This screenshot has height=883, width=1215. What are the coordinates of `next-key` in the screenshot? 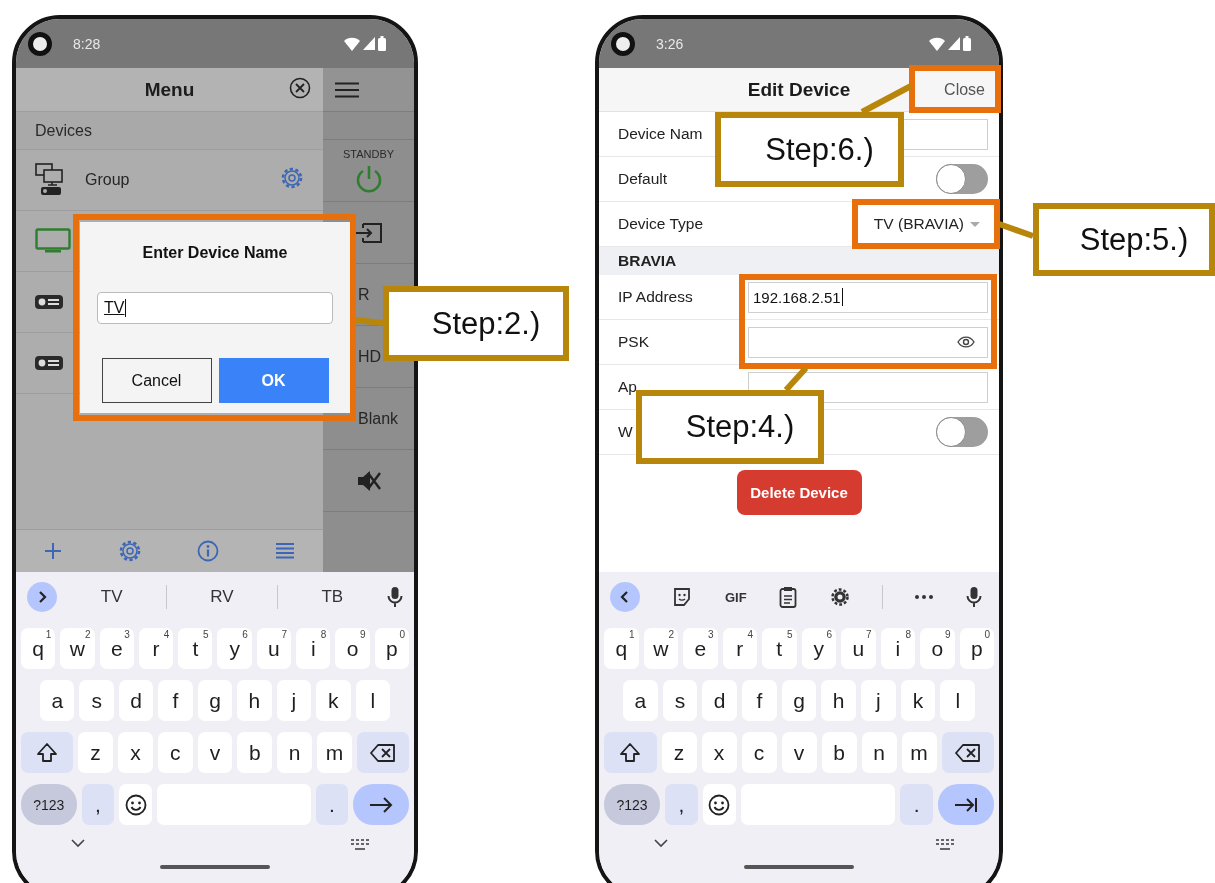 It's located at (966, 804).